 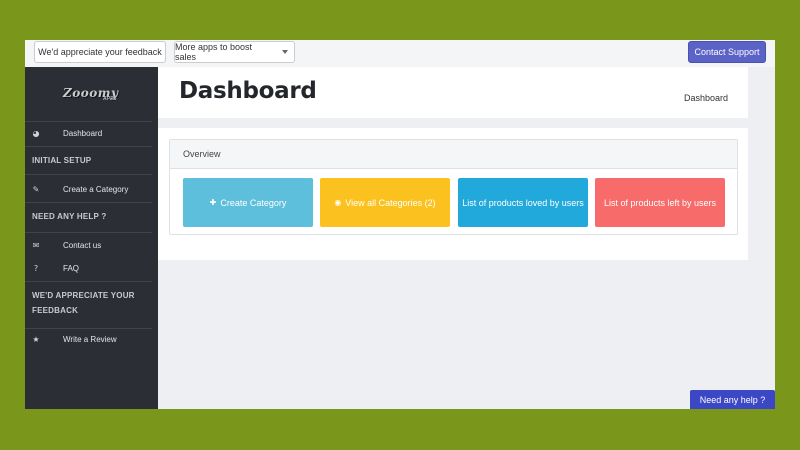 I want to click on tile-label: List of products loved by users, so click(x=523, y=202).